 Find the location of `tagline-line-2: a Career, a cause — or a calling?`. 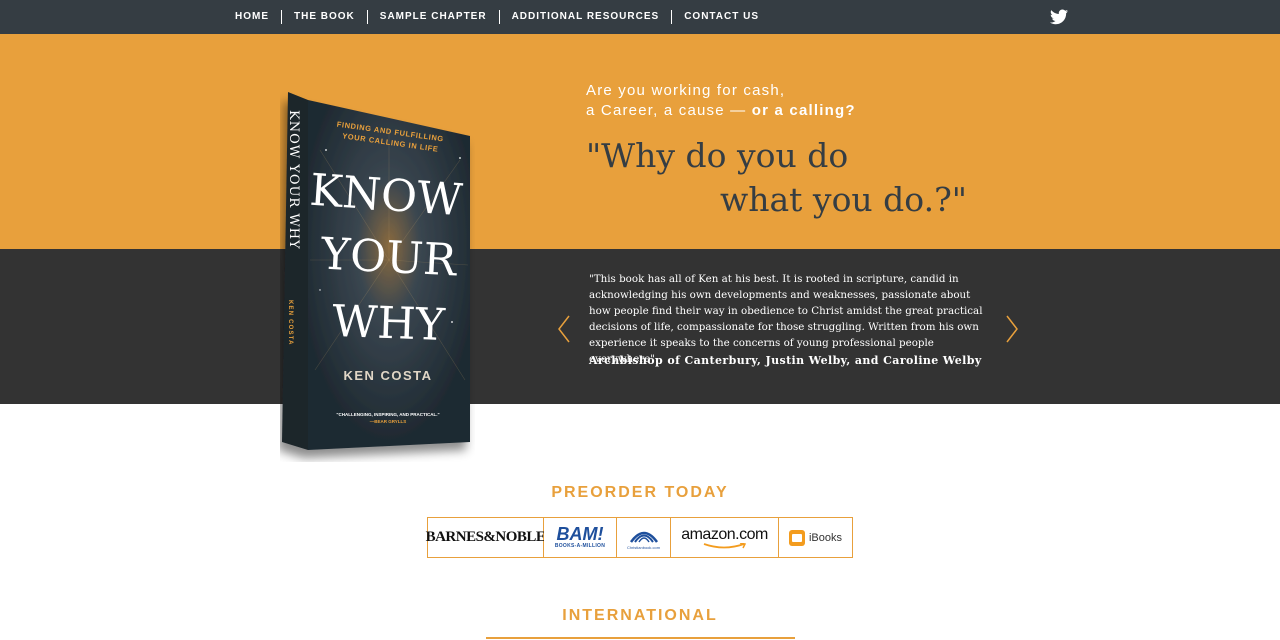

tagline-line-2: a Career, a cause — or a calling? is located at coordinates (721, 111).